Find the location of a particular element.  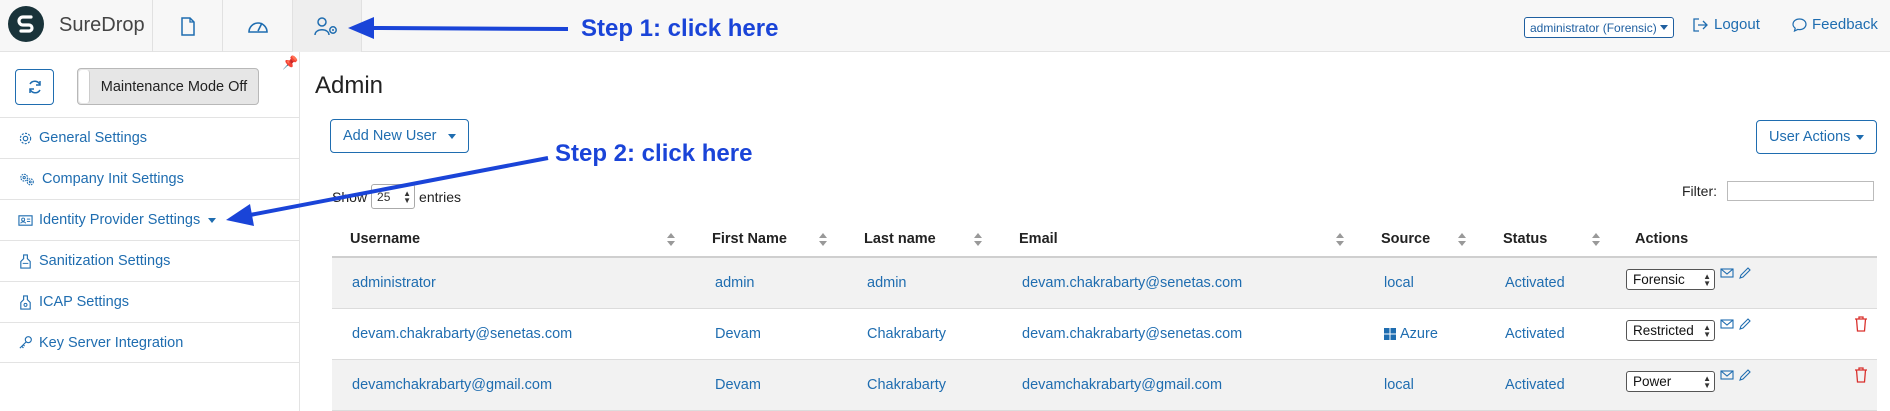

admin-users-icon is located at coordinates (325, 26).